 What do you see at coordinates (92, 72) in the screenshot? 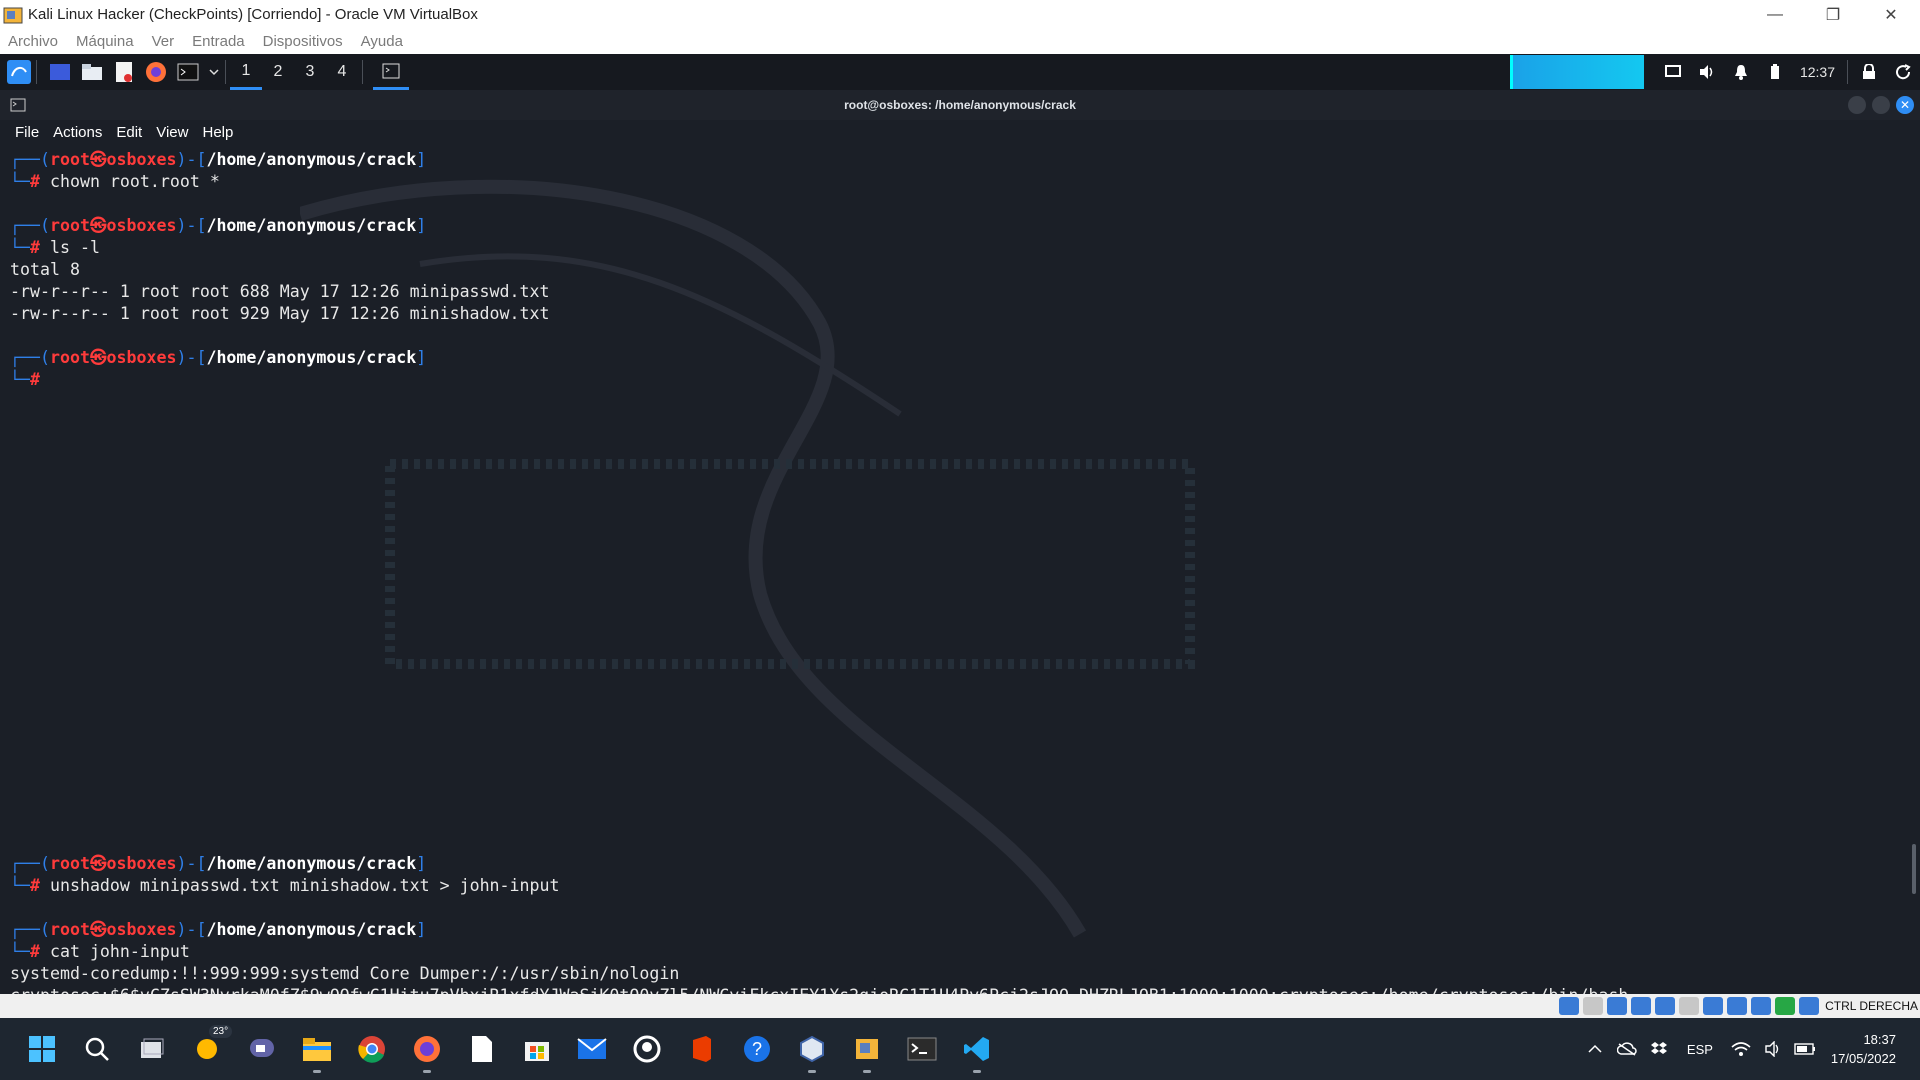
I see `file-manager-icon` at bounding box center [92, 72].